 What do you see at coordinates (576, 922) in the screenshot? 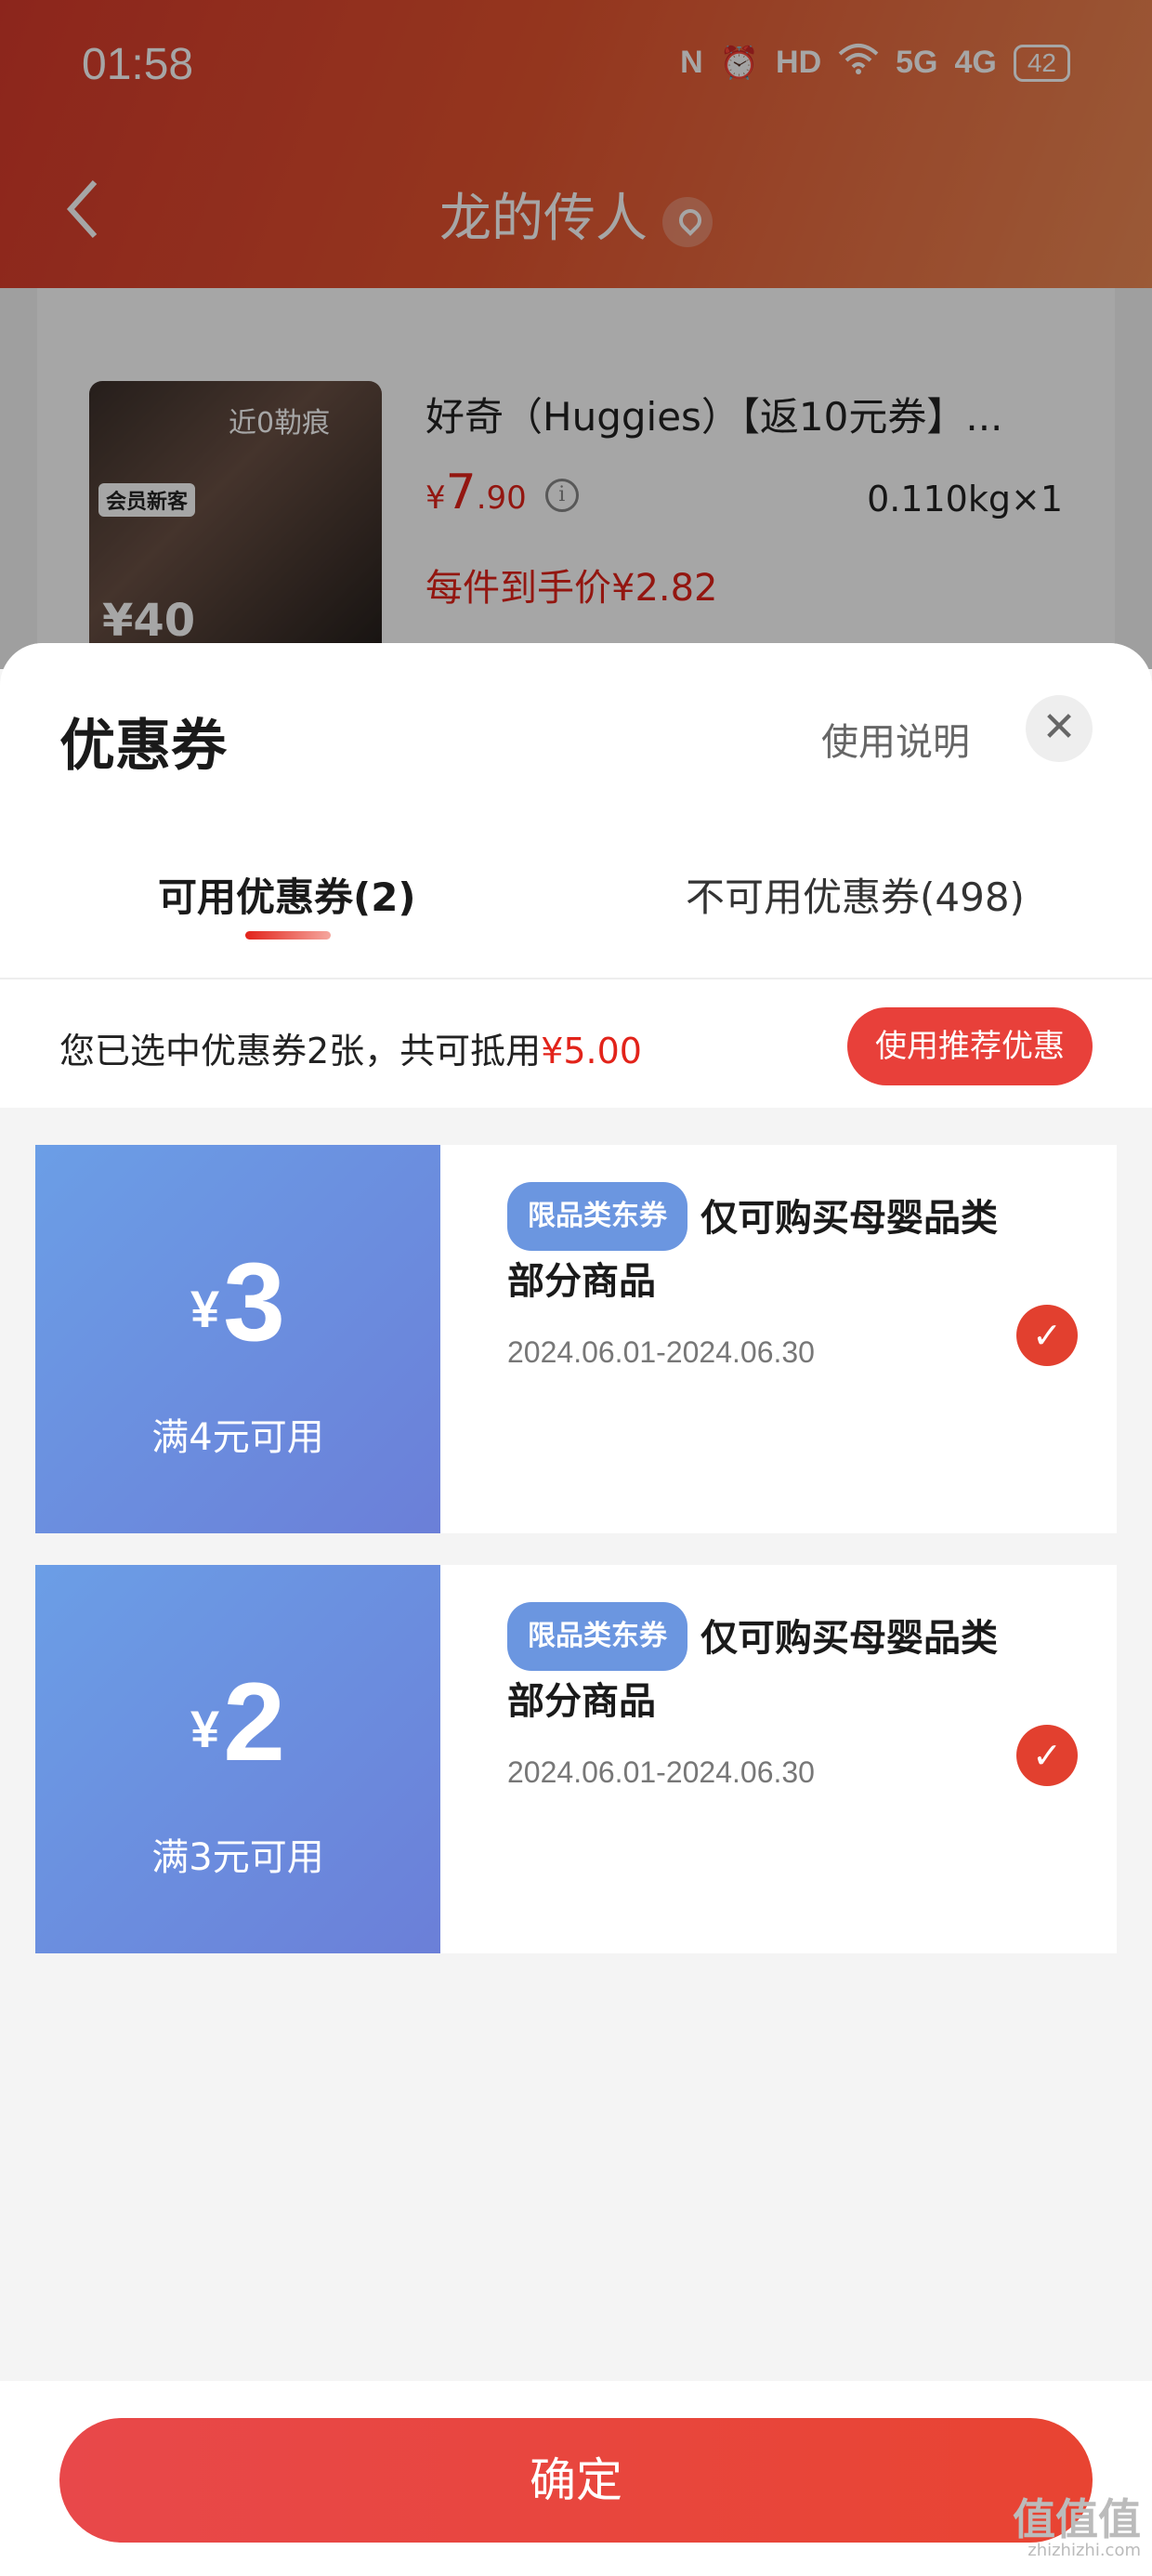
I see `coupon-tabs: 可用优惠券(2) 不可用优惠券(498)` at bounding box center [576, 922].